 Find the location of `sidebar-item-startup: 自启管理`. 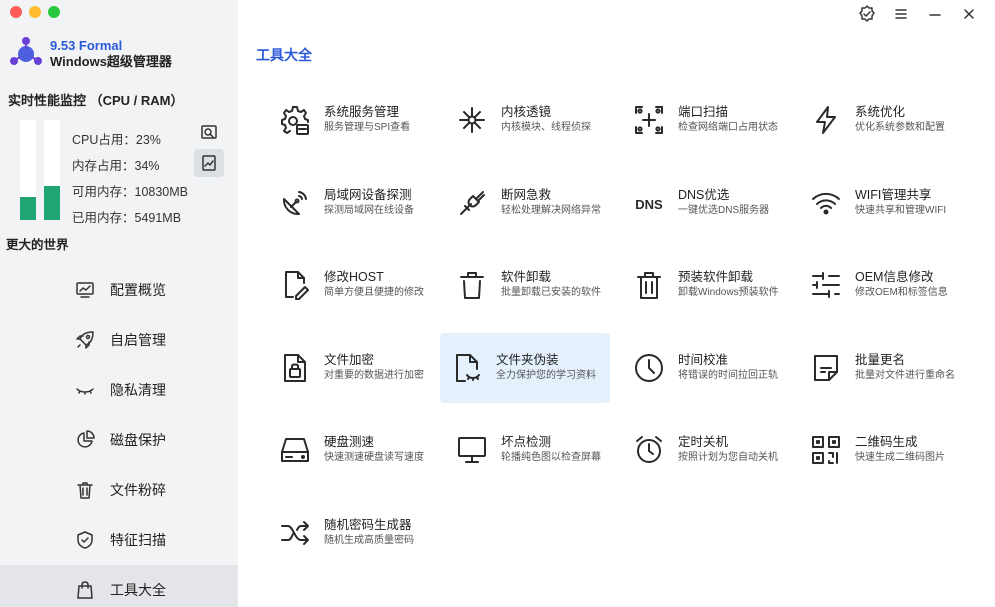

sidebar-item-startup: 自启管理 is located at coordinates (119, 340).